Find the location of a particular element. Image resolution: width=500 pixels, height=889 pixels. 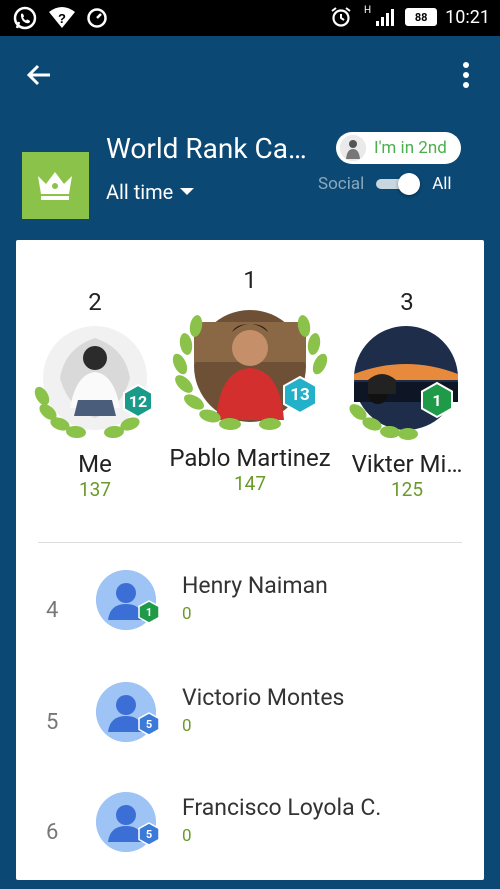

podium-second: 2 12 Me 137 is located at coordinates (95, 394).